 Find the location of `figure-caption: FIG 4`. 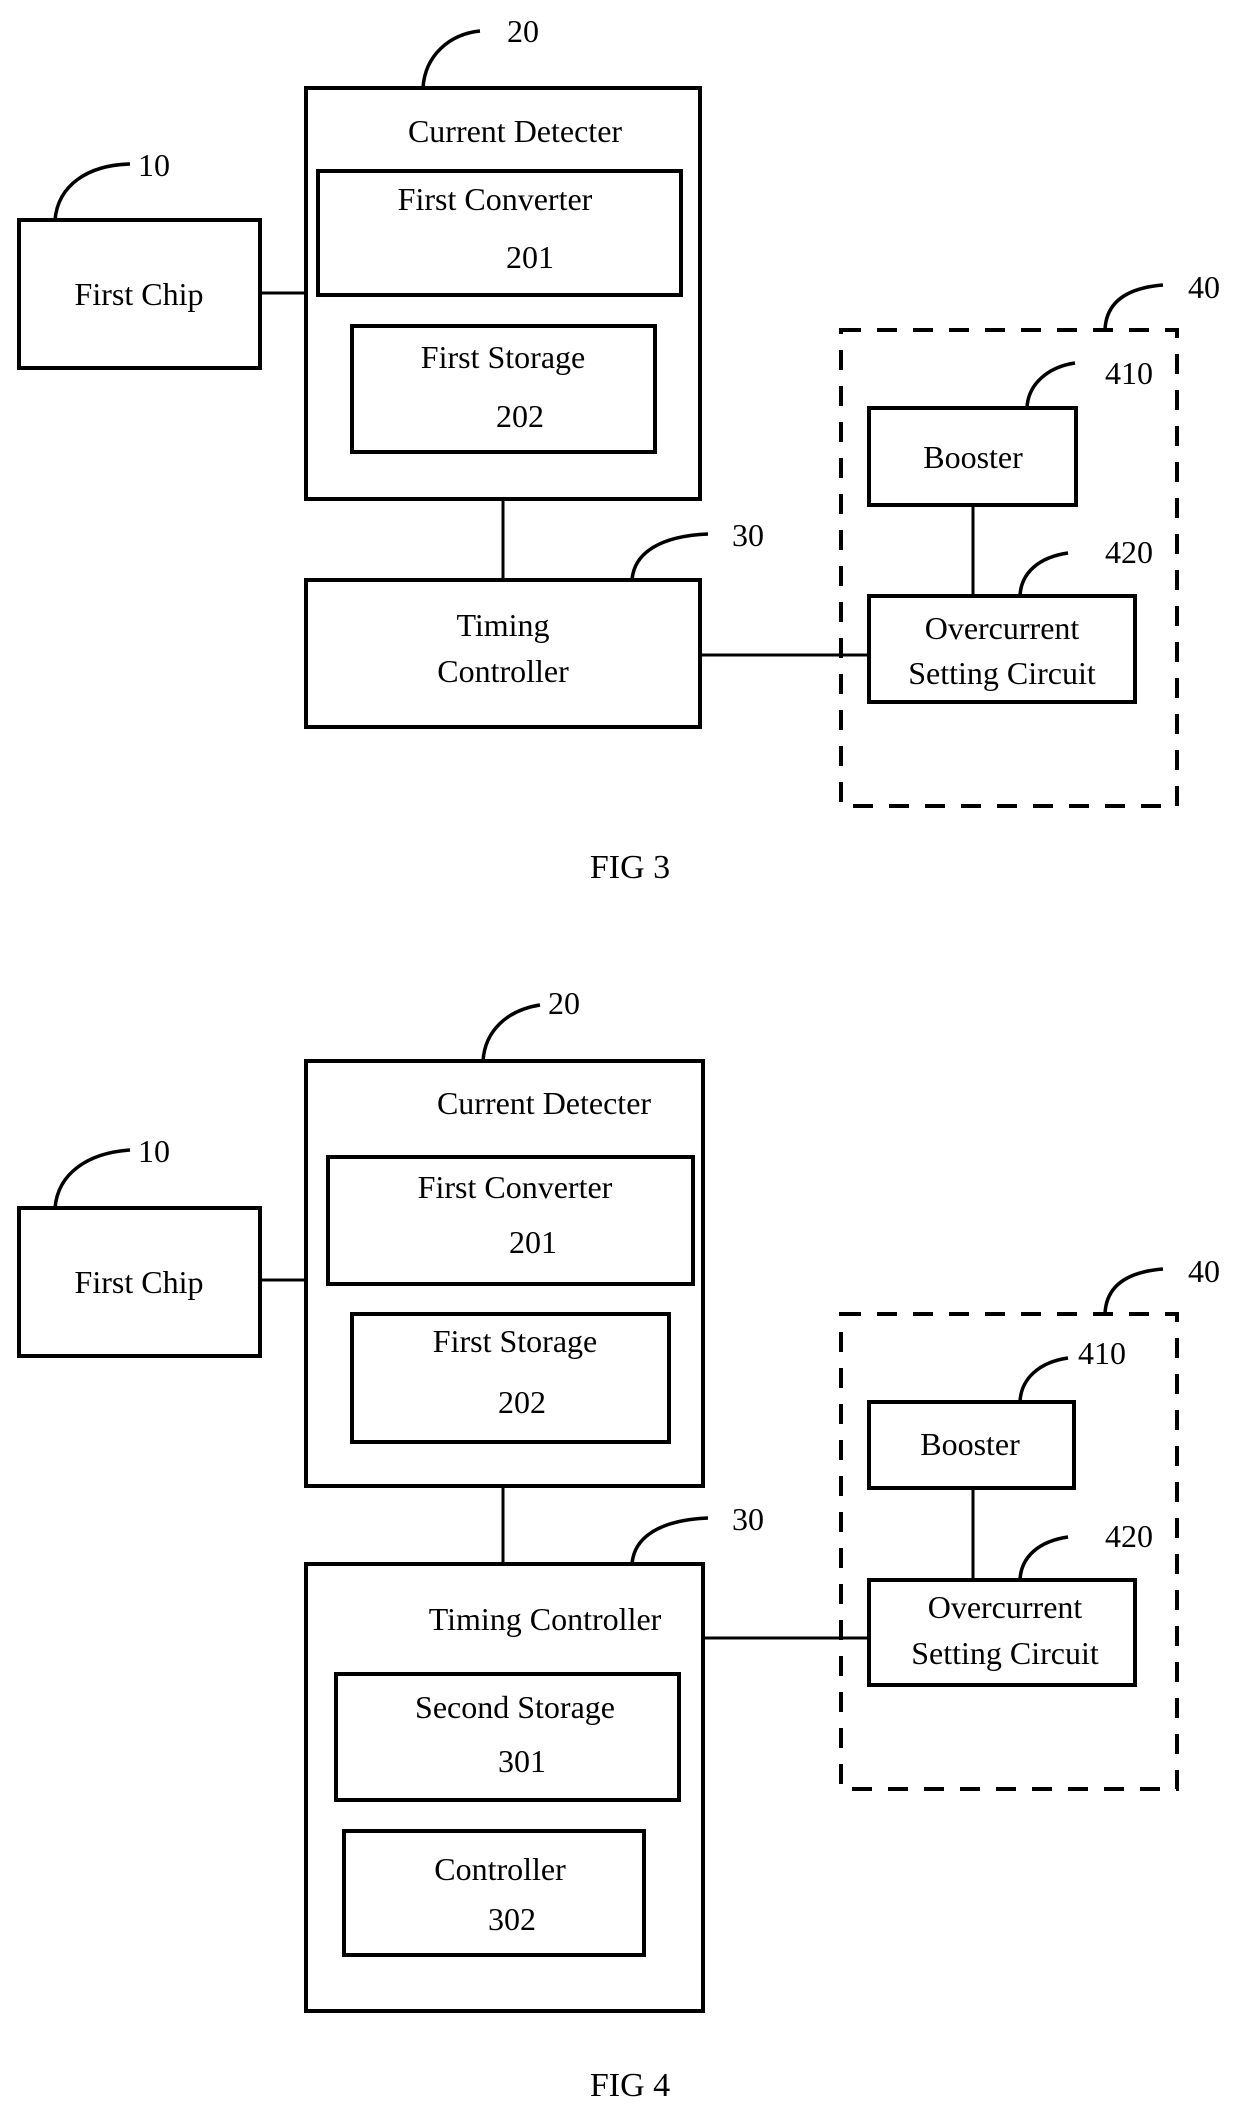

figure-caption: FIG 4 is located at coordinates (630, 2085).